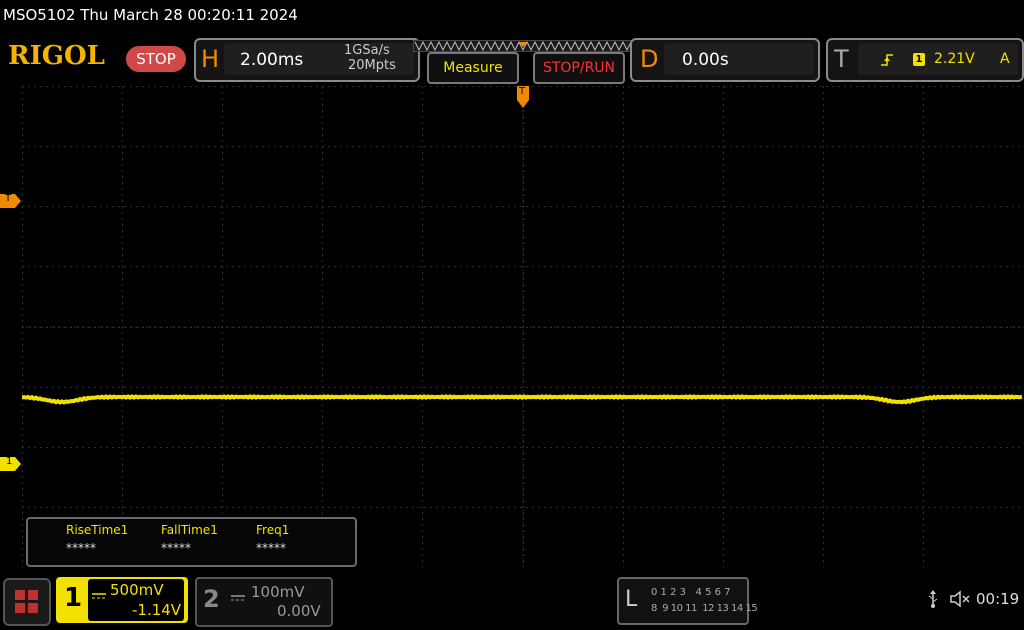  I want to click on channel1-waveform, so click(522, 399).